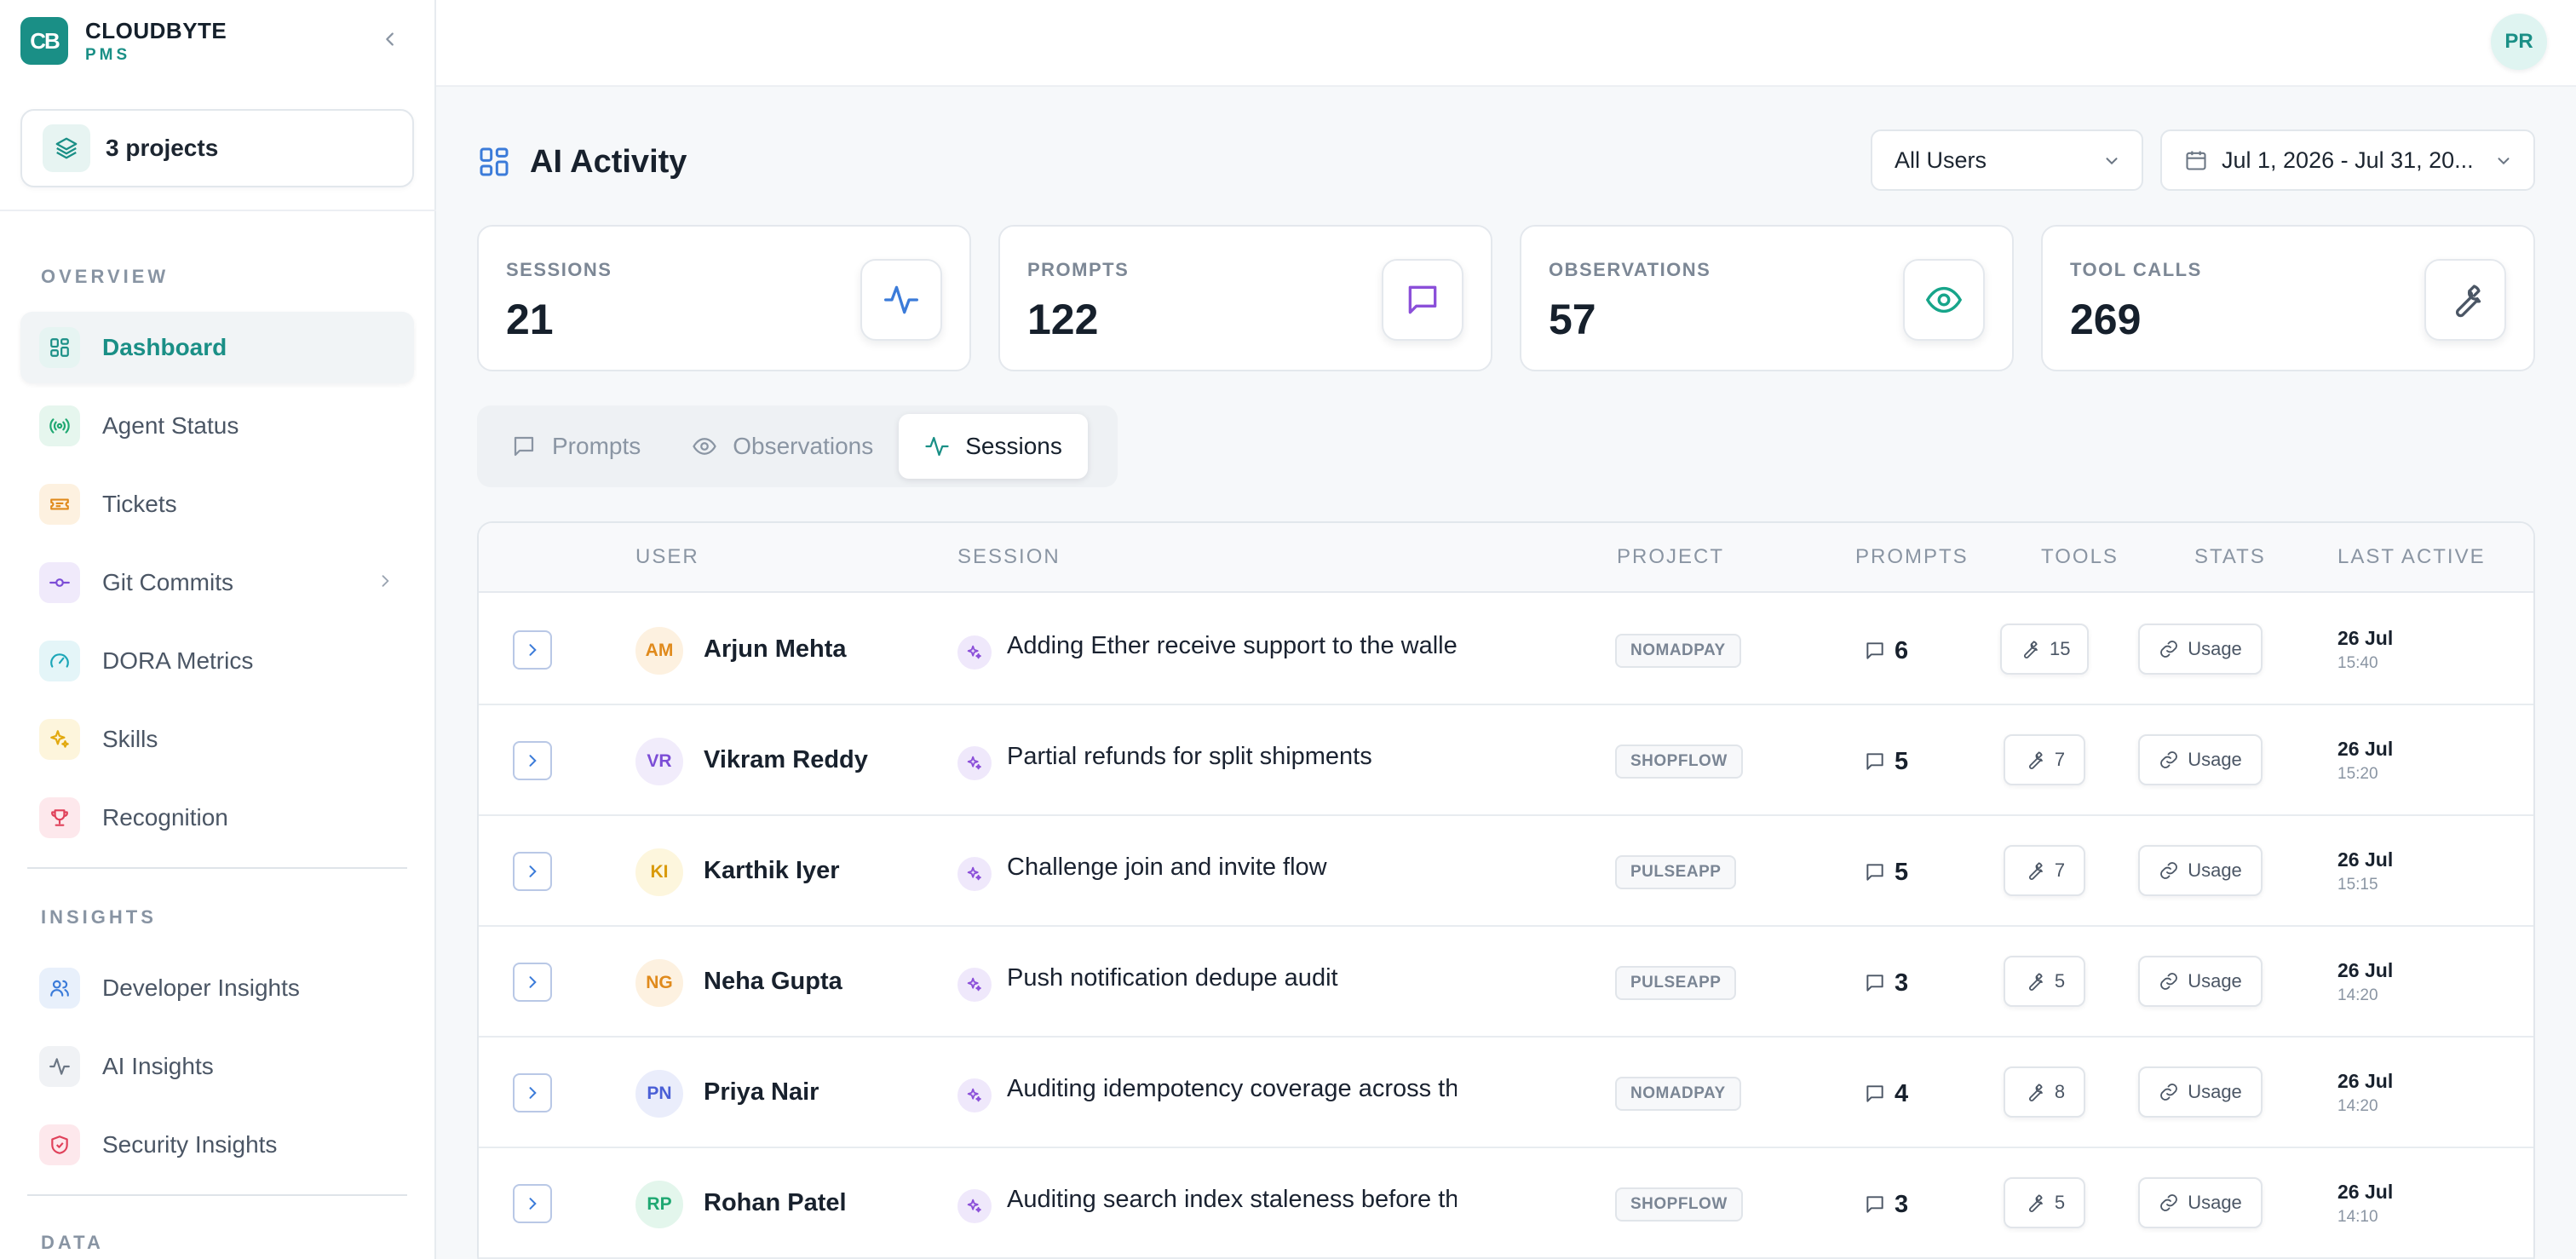 This screenshot has height=1259, width=2576. I want to click on tab-sessions: Sessions, so click(994, 446).